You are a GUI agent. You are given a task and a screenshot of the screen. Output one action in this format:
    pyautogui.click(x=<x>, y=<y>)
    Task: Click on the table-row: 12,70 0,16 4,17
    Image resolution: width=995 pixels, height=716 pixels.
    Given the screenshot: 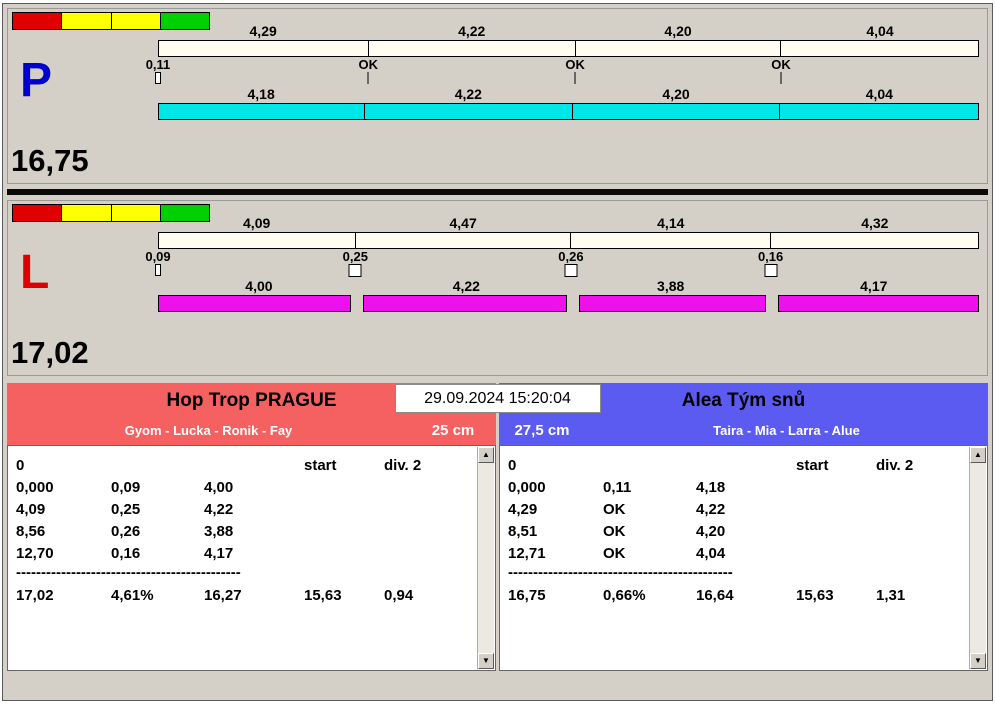 What is the action you would take?
    pyautogui.click(x=244, y=553)
    